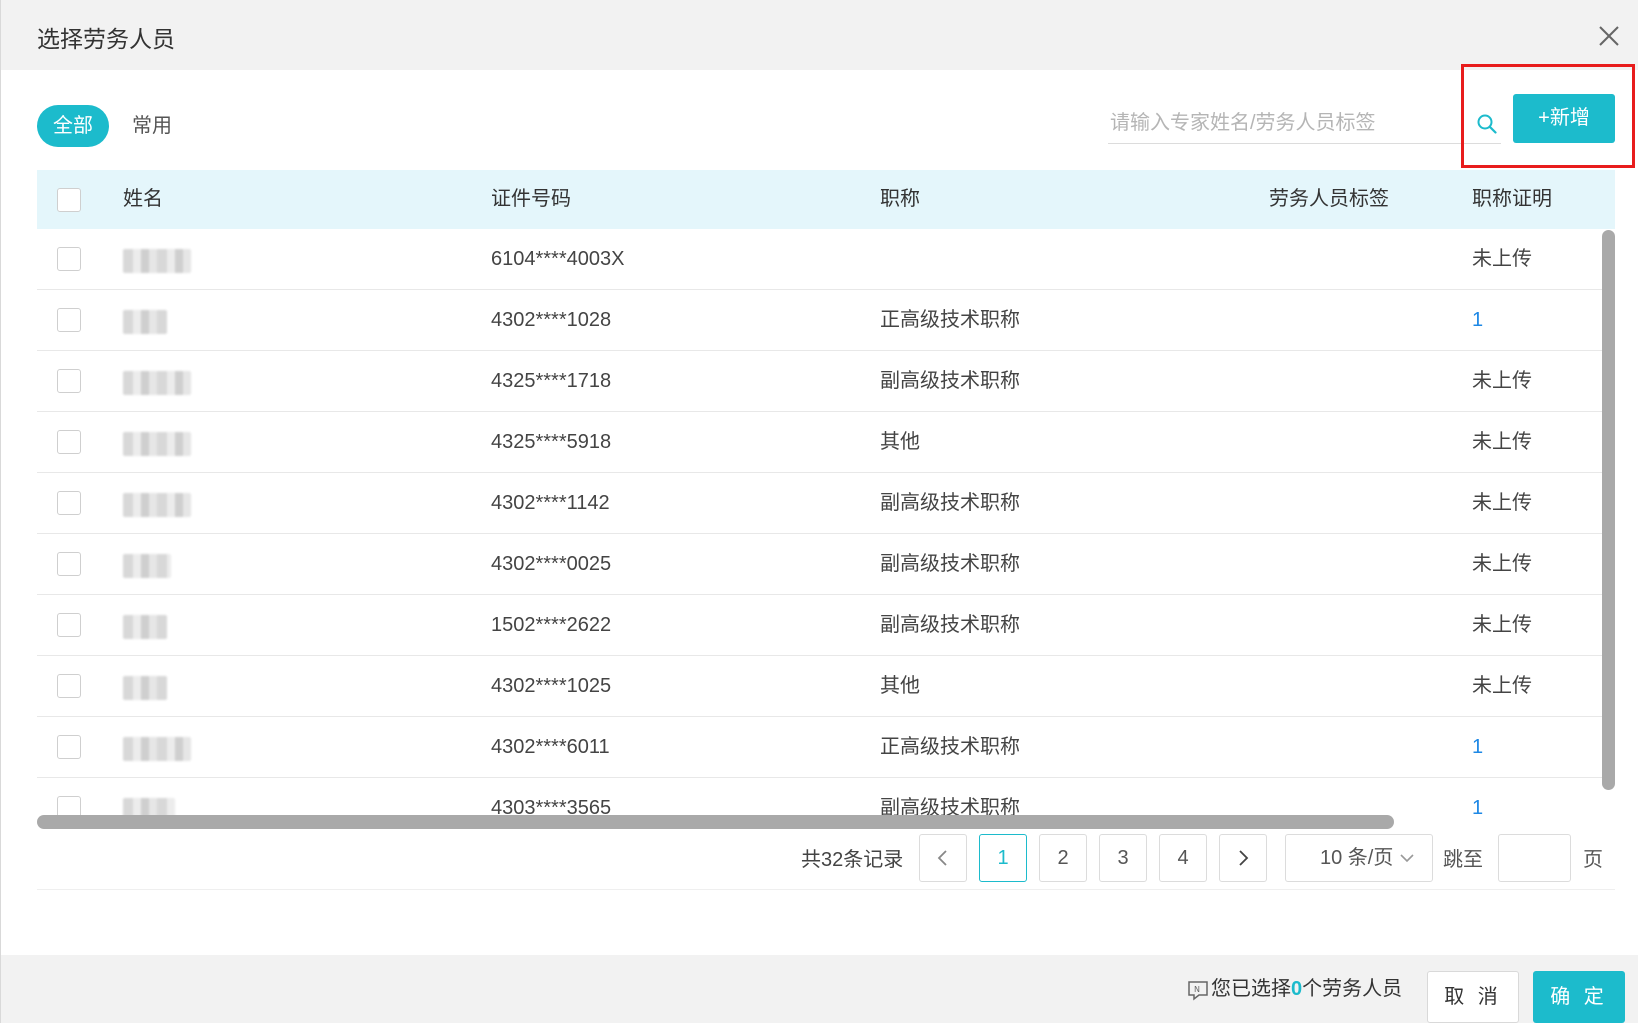 This screenshot has height=1023, width=1638. What do you see at coordinates (1329, 199) in the screenshot?
I see `column-header-tag: 劳务人员标签` at bounding box center [1329, 199].